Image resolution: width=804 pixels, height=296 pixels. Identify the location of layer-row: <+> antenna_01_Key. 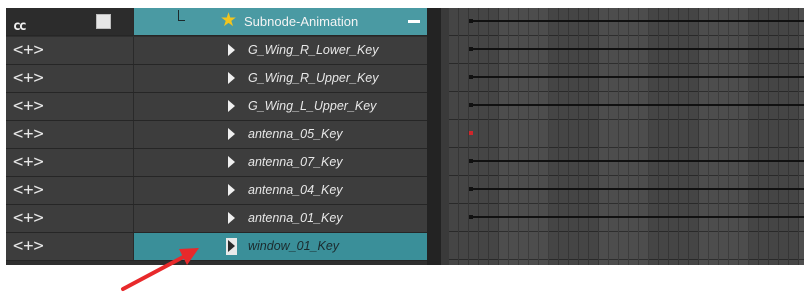
(216, 219).